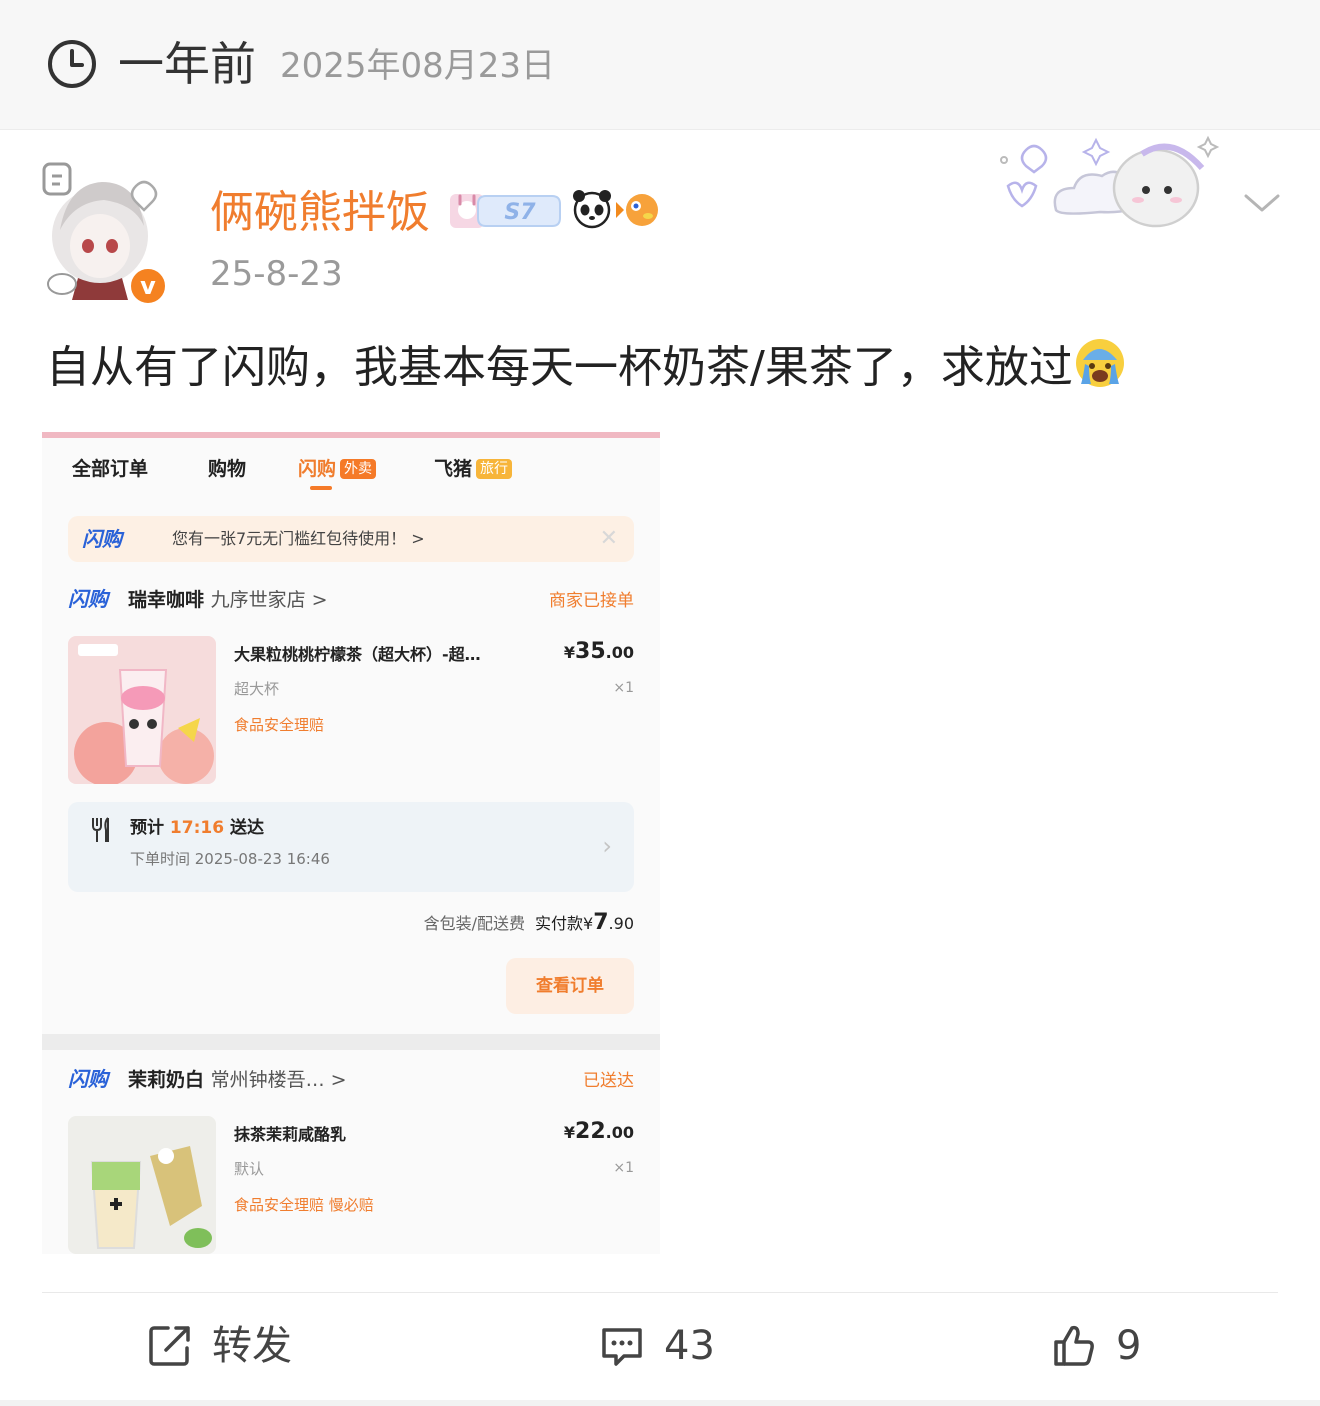 Image resolution: width=1320 pixels, height=1406 pixels. I want to click on comment-button: 43, so click(680, 1346).